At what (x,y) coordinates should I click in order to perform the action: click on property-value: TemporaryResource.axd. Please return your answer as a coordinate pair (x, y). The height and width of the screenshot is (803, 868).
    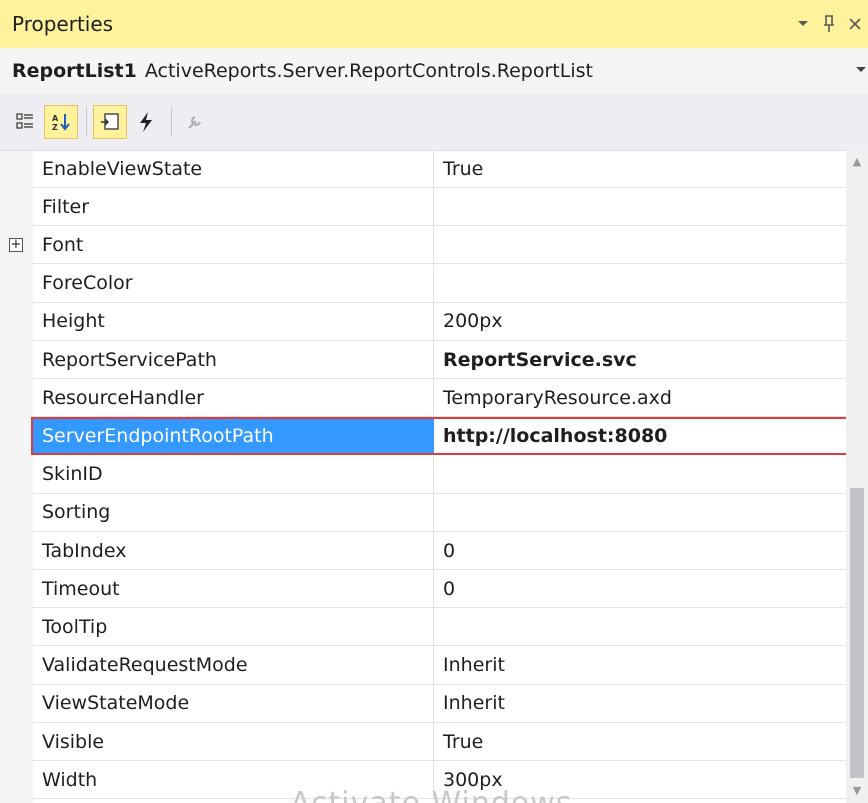
    Looking at the image, I should click on (640, 397).